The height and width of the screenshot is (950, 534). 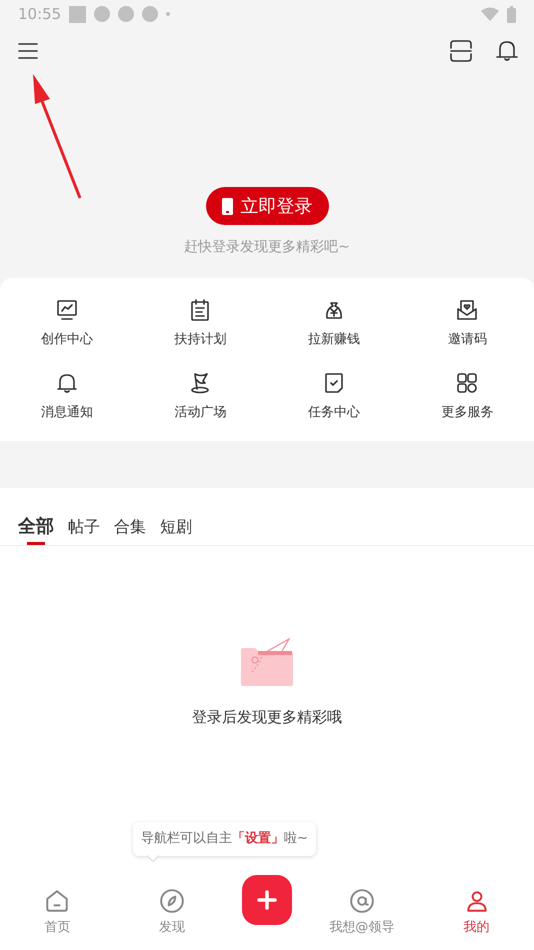 I want to click on service-item: 活动广场, so click(x=200, y=407).